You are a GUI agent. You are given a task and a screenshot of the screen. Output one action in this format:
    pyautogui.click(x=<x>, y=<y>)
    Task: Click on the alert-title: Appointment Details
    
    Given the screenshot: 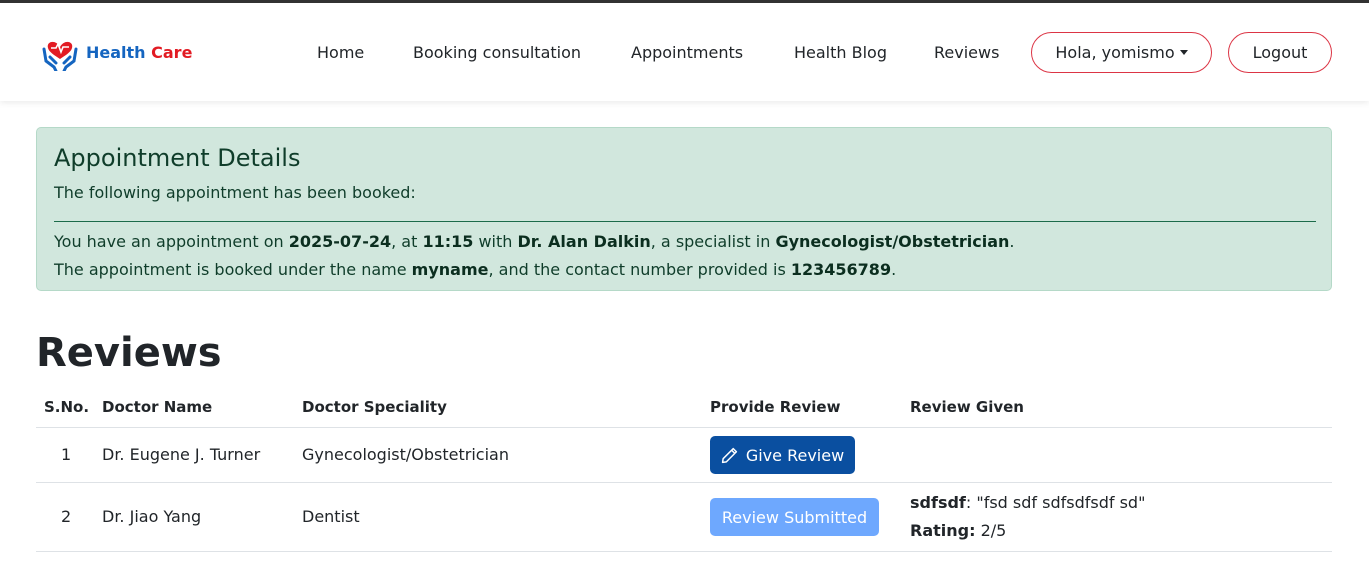 What is the action you would take?
    pyautogui.click(x=177, y=158)
    